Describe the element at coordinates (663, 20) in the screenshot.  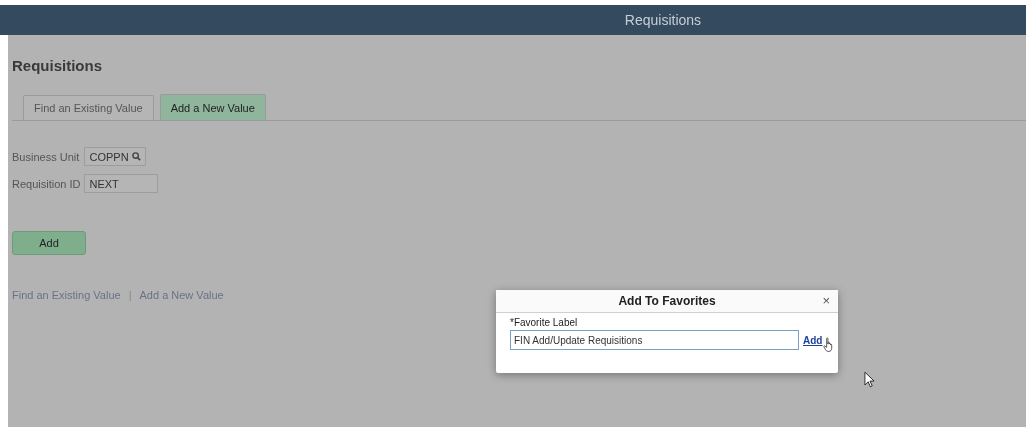
I see `header-title: Requisitions` at that location.